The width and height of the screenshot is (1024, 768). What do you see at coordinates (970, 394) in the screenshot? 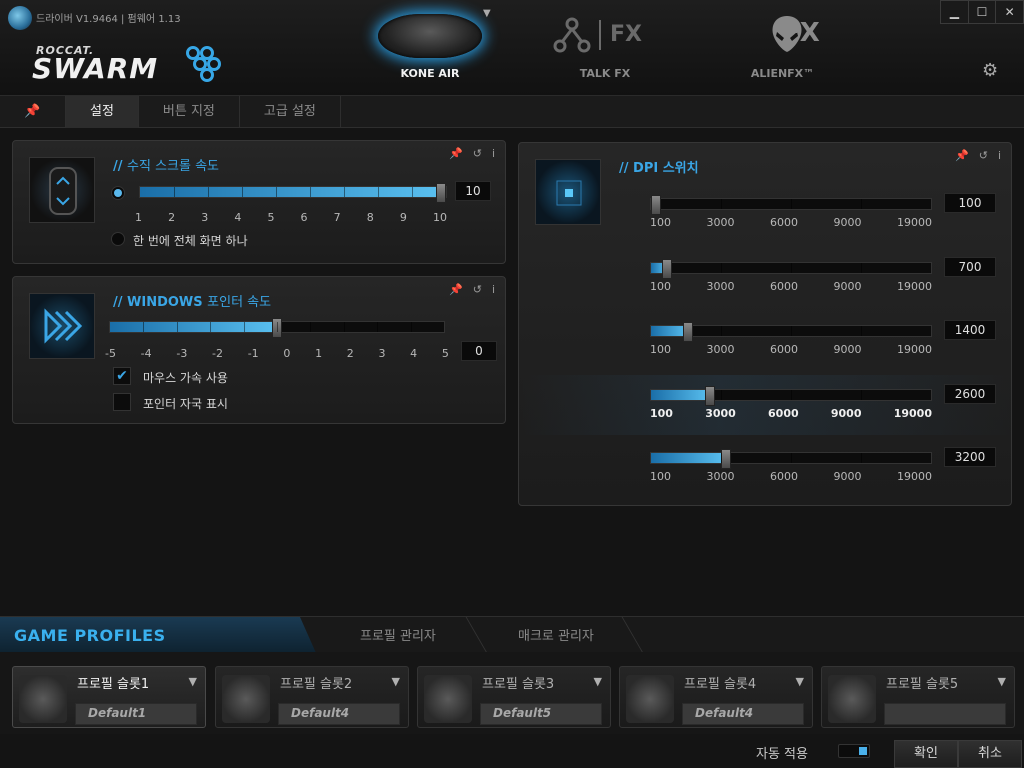
I see `dpi-value: 2600` at bounding box center [970, 394].